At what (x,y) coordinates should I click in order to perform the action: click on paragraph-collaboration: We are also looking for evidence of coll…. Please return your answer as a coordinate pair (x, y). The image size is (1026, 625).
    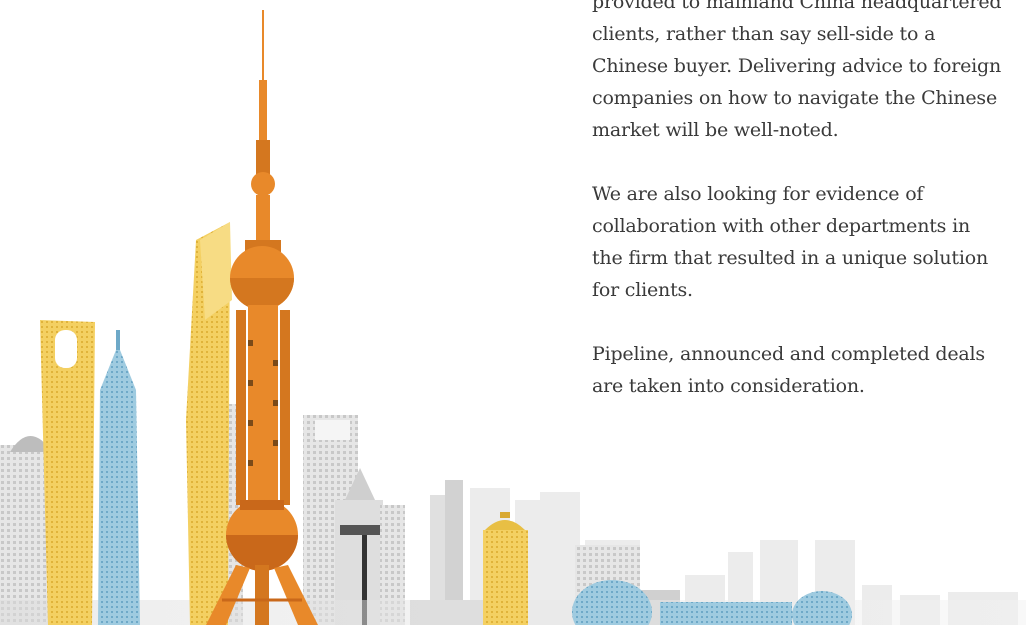
    Looking at the image, I should click on (790, 242).